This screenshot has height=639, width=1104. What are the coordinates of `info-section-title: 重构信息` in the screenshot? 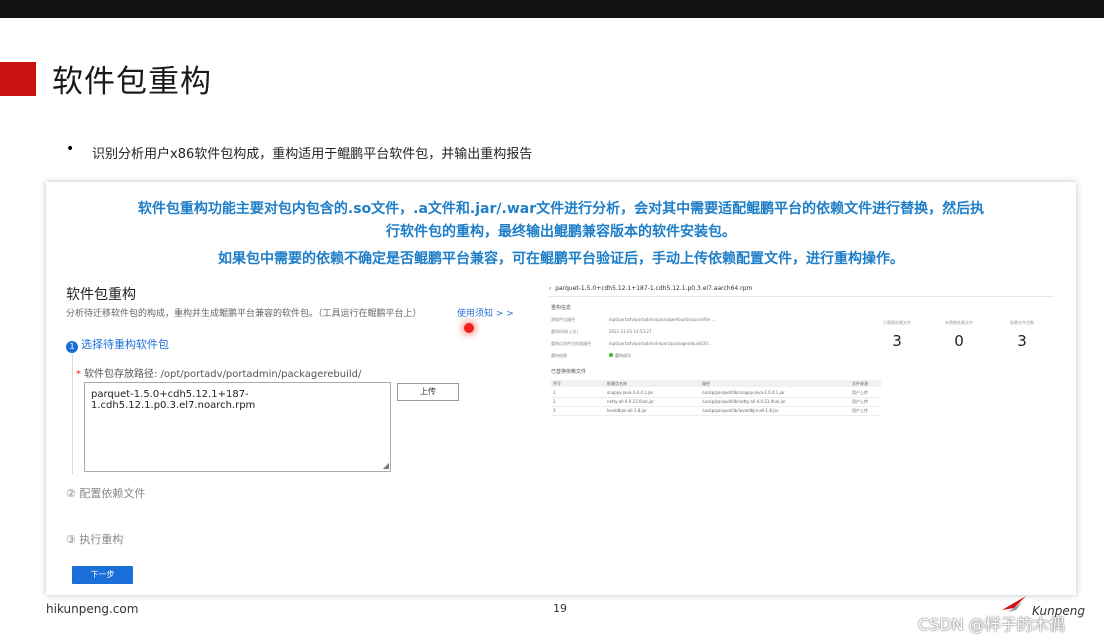 It's located at (561, 308).